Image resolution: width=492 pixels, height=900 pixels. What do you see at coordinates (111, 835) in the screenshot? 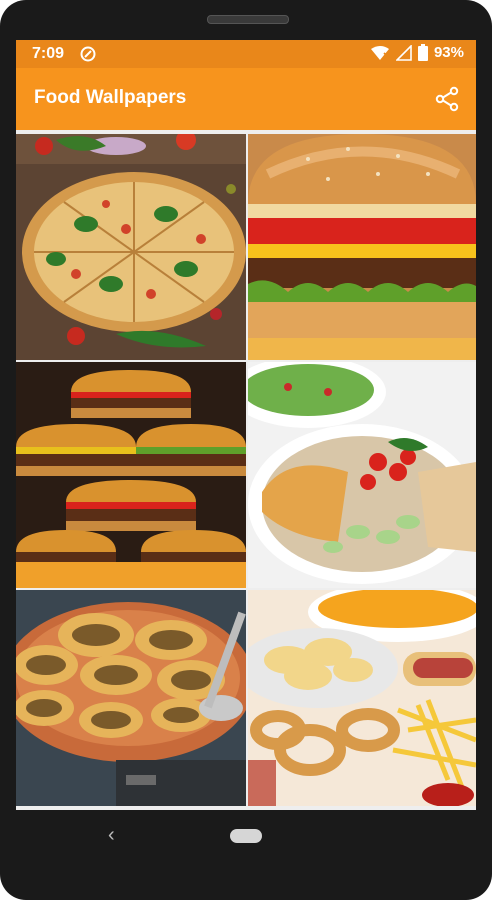
I see `back-icon: ‹` at bounding box center [111, 835].